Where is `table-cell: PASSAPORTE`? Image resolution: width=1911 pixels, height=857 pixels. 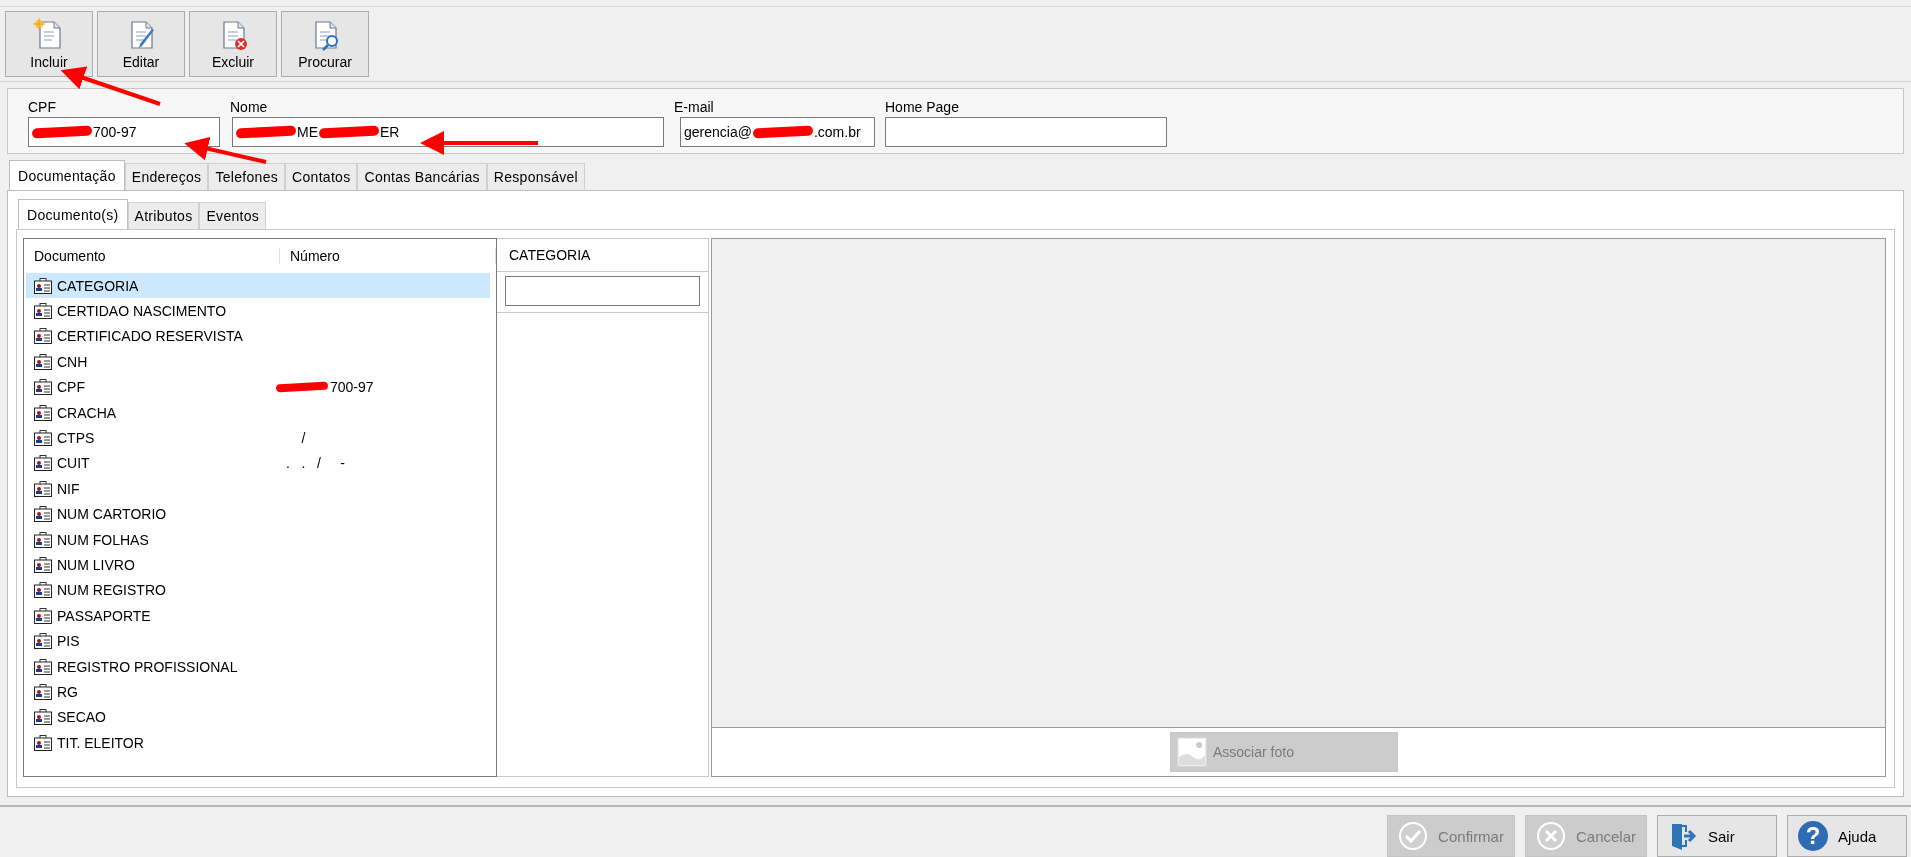 table-cell: PASSAPORTE is located at coordinates (104, 615).